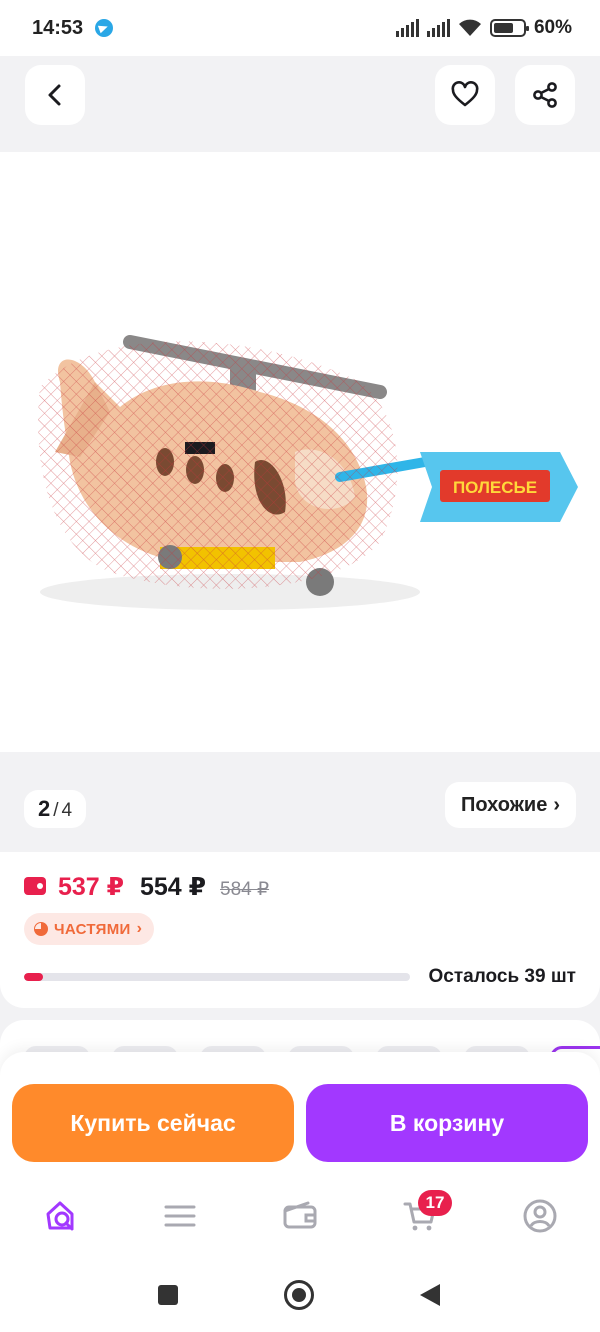 The width and height of the screenshot is (600, 1332). I want to click on image-counter-current: 2, so click(44, 808).